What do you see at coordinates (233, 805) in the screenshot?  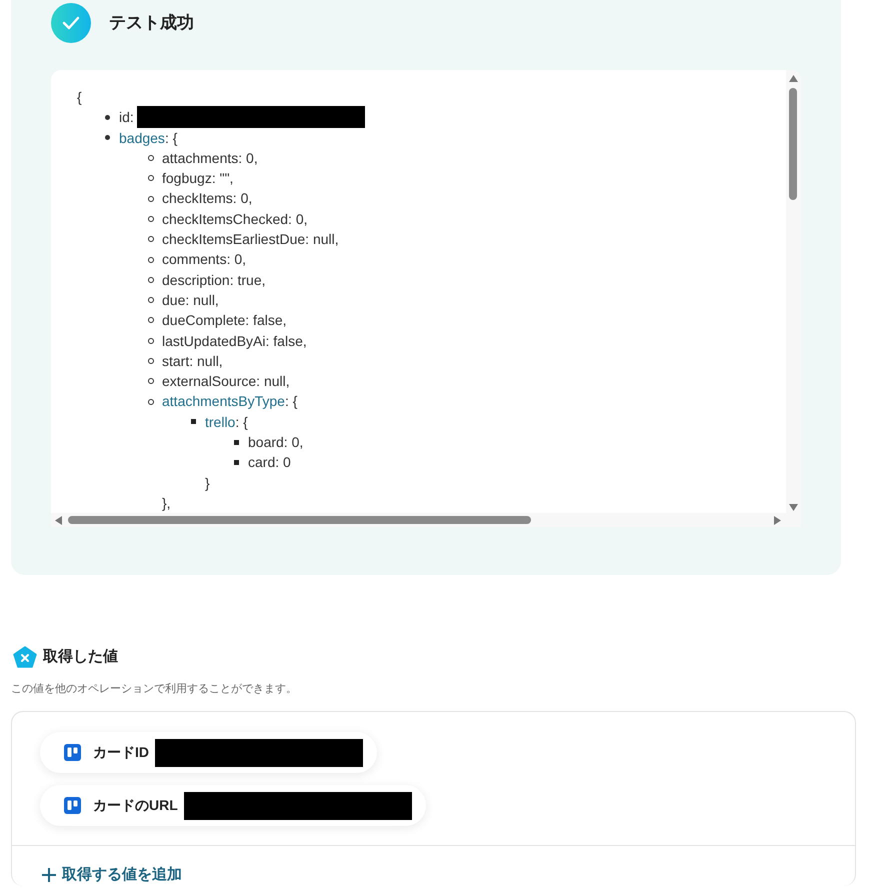 I see `value-pill: カードのURL` at bounding box center [233, 805].